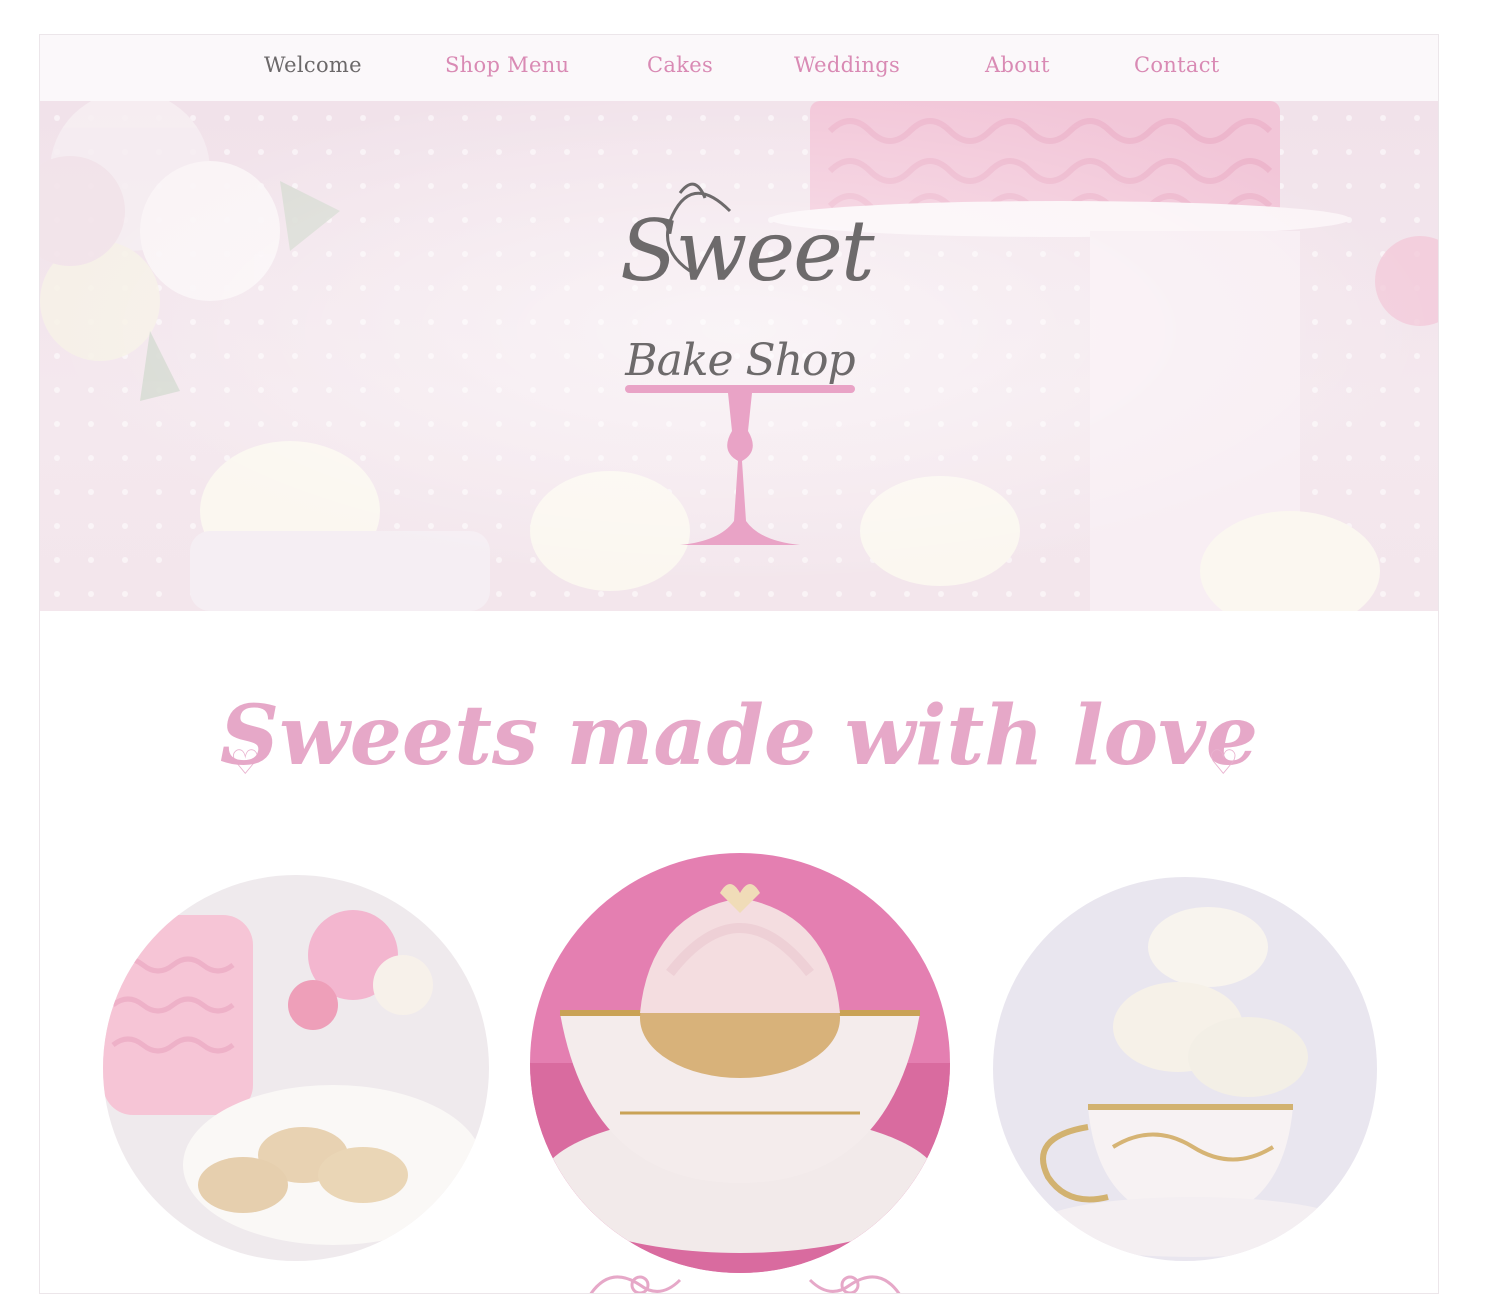 Image resolution: width=1510 pixels, height=1294 pixels. I want to click on heart-right-icon: ♡, so click(1223, 763).